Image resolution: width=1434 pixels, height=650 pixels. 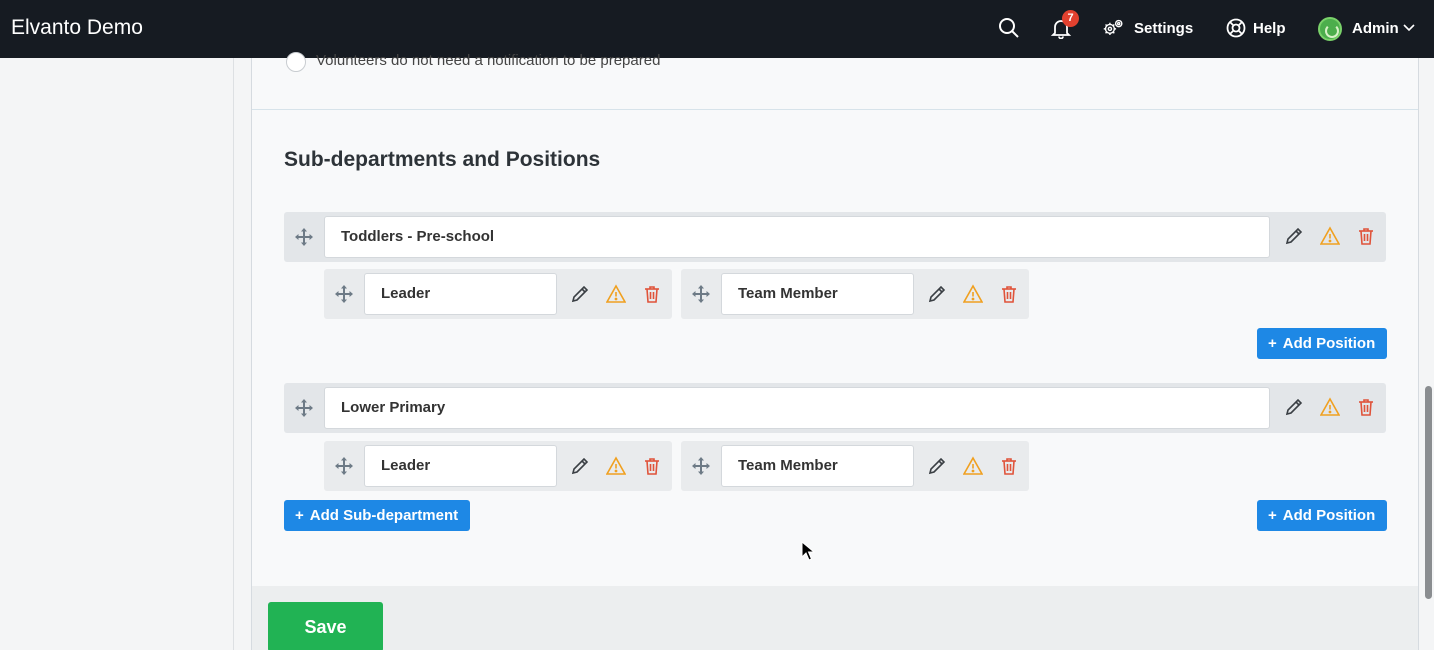 I want to click on add-subdepartment-button: + Add Sub-department, so click(x=377, y=515).